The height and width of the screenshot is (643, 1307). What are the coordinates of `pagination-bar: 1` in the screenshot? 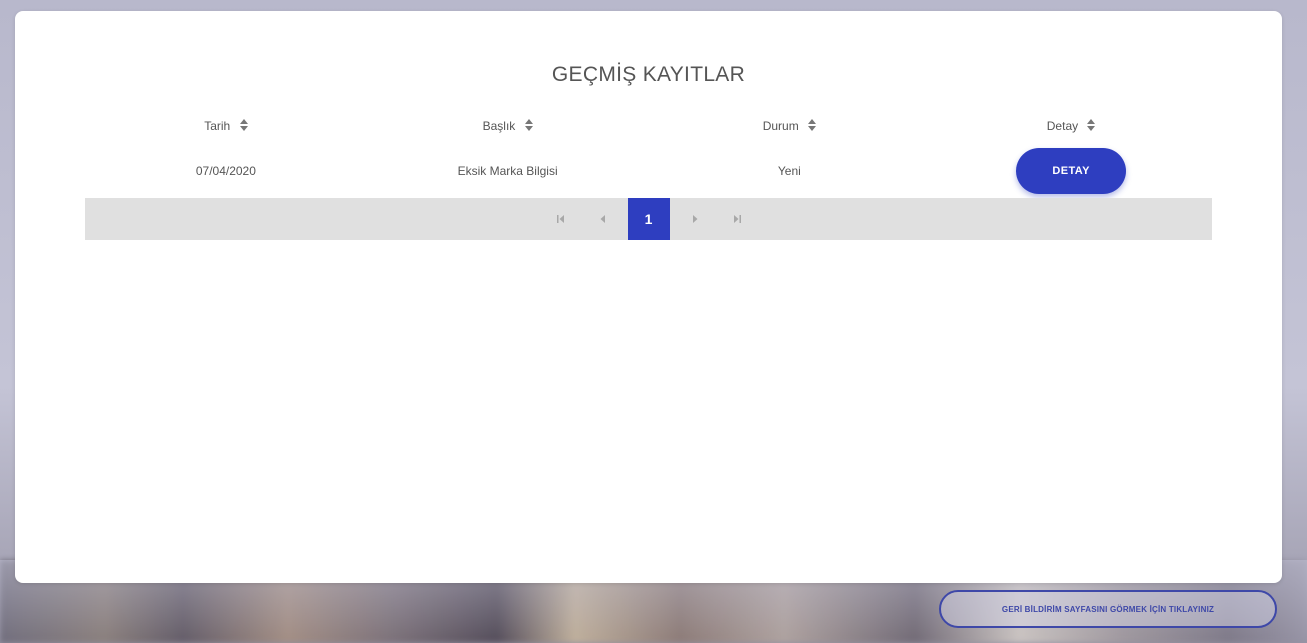 It's located at (648, 219).